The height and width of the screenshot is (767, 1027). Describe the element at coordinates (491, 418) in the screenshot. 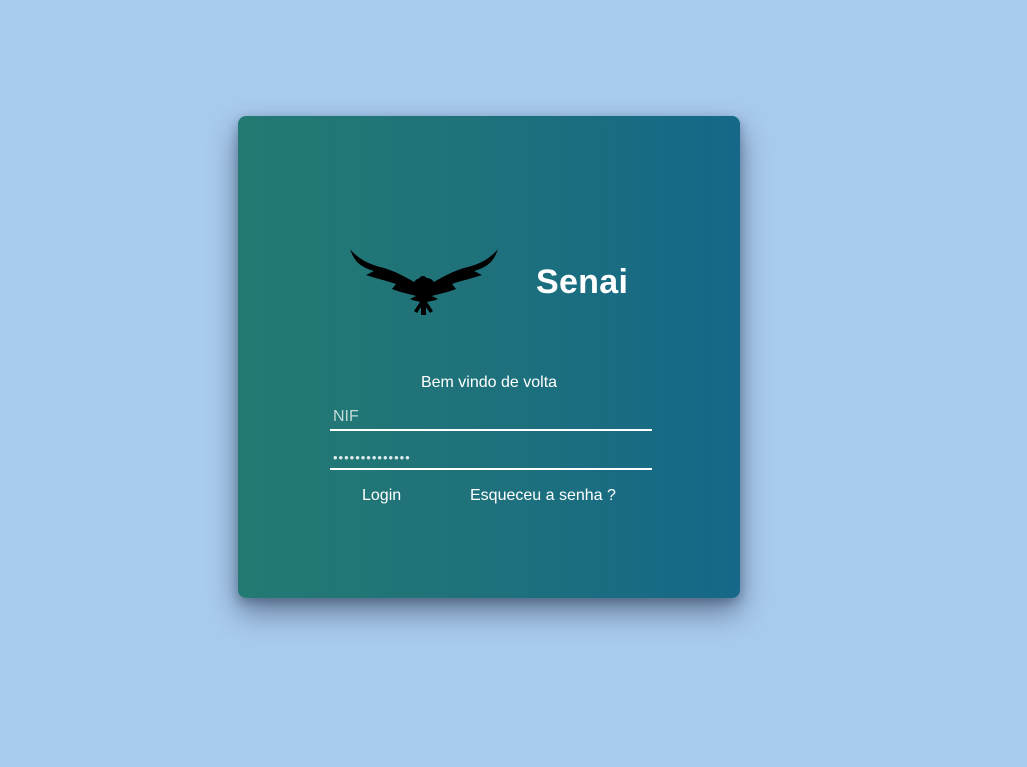

I see `nif-input` at that location.